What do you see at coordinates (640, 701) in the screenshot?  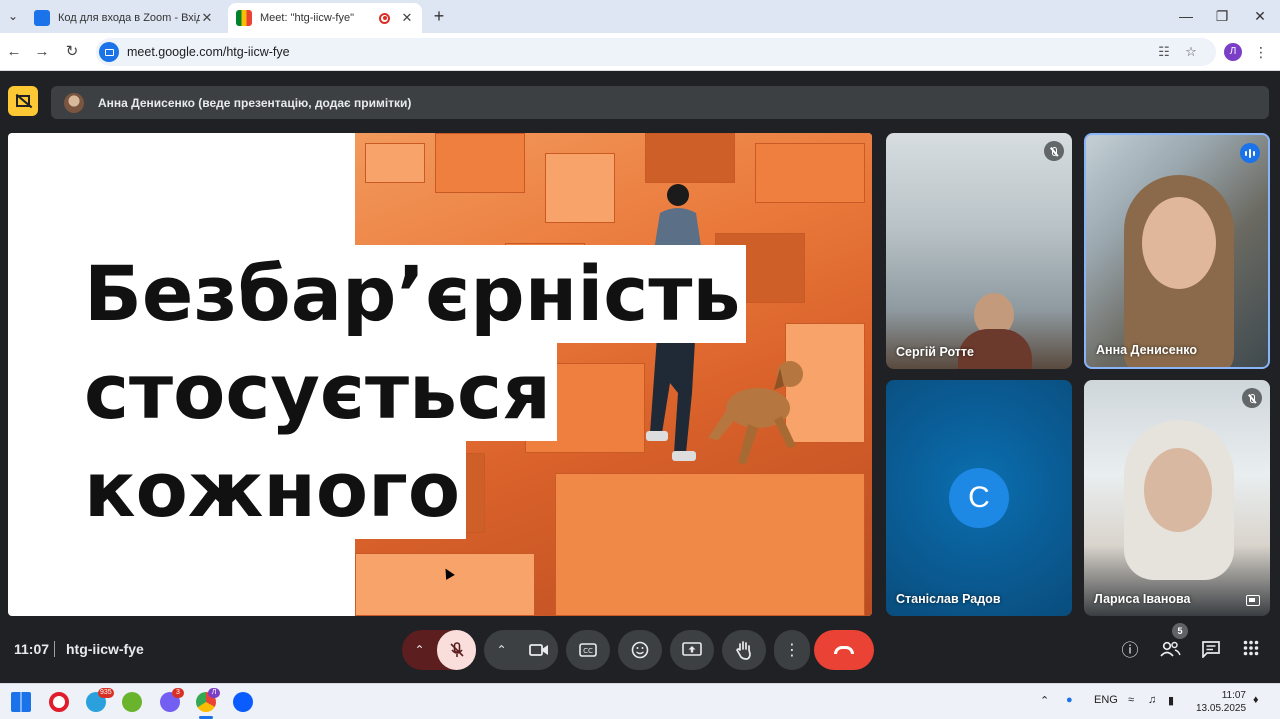 I see `os-taskbar: 935 3 Л ⌃ ● ENG ≈ ♫ ▮ 11:07 13.05.2025 ♦` at bounding box center [640, 701].